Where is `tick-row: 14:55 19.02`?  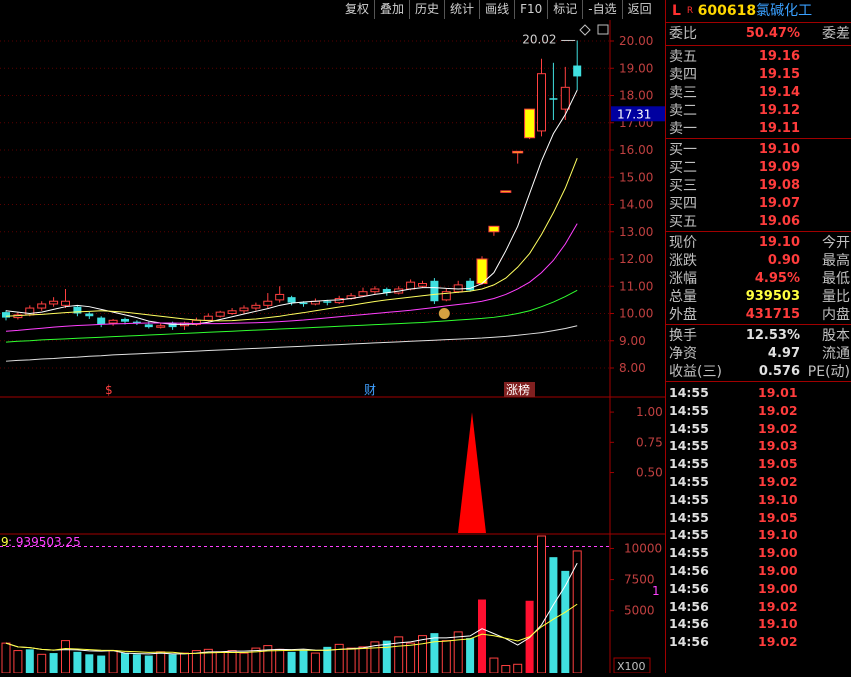
tick-row: 14:55 19.02 is located at coordinates (758, 429).